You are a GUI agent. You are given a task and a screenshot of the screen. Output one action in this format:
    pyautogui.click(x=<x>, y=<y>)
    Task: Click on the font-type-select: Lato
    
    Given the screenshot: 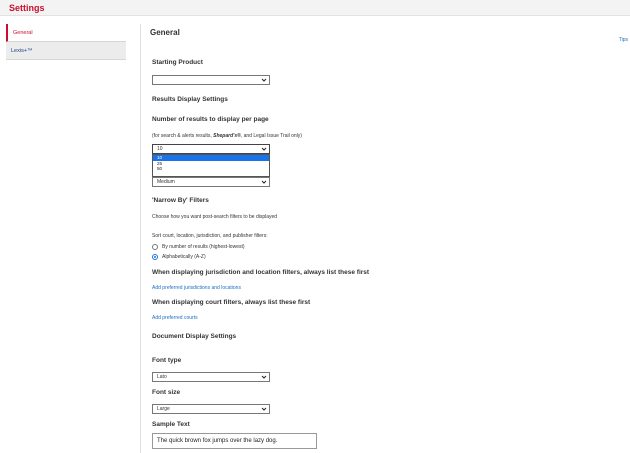 What is the action you would take?
    pyautogui.click(x=211, y=377)
    